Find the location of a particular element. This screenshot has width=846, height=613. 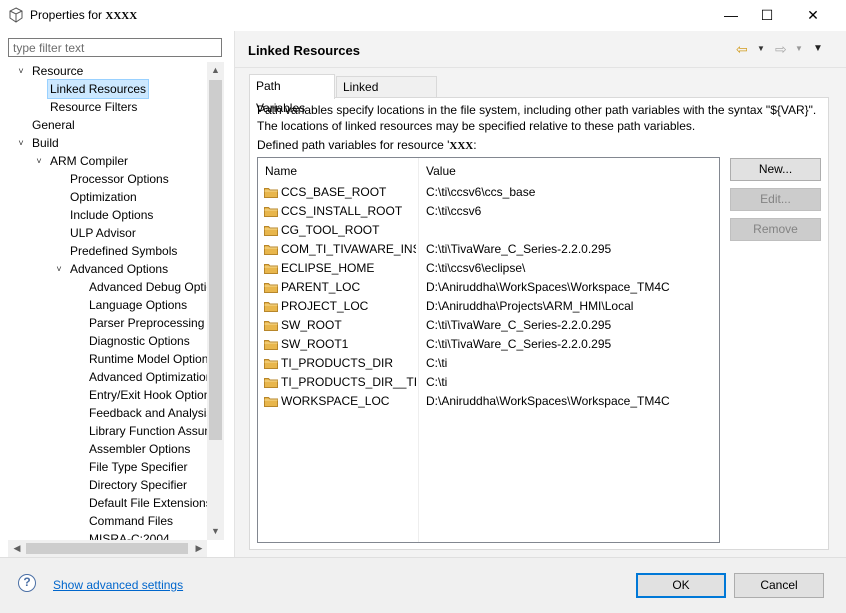

app-icon is located at coordinates (16, 15).